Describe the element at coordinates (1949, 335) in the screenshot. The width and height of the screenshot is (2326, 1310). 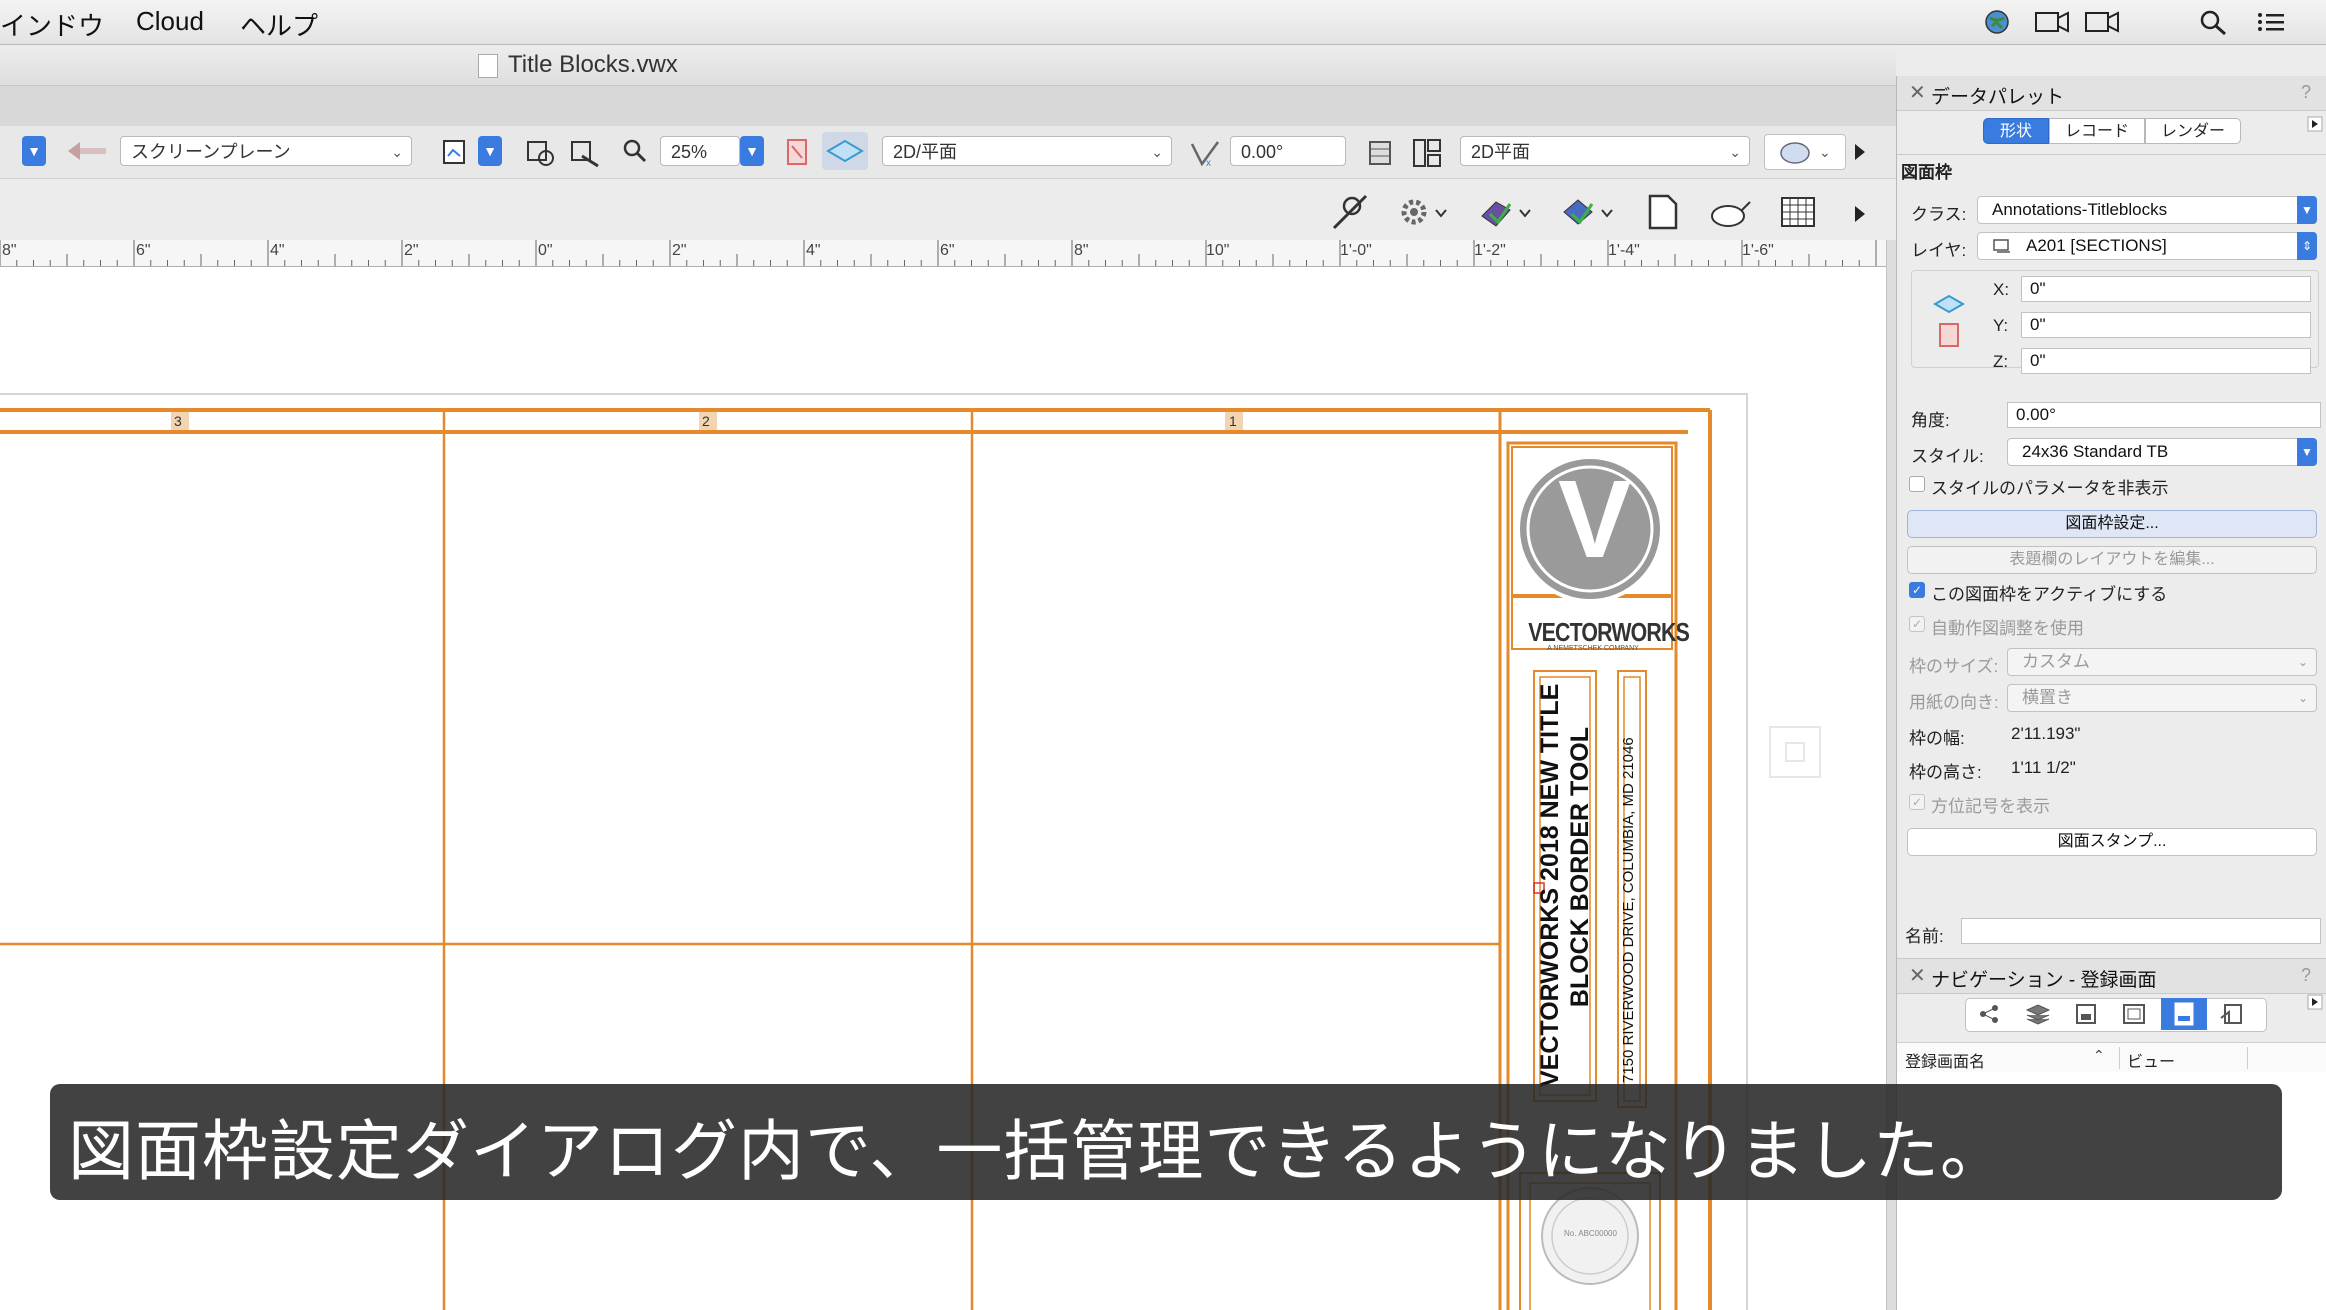
I see `elevation-position-icon` at that location.